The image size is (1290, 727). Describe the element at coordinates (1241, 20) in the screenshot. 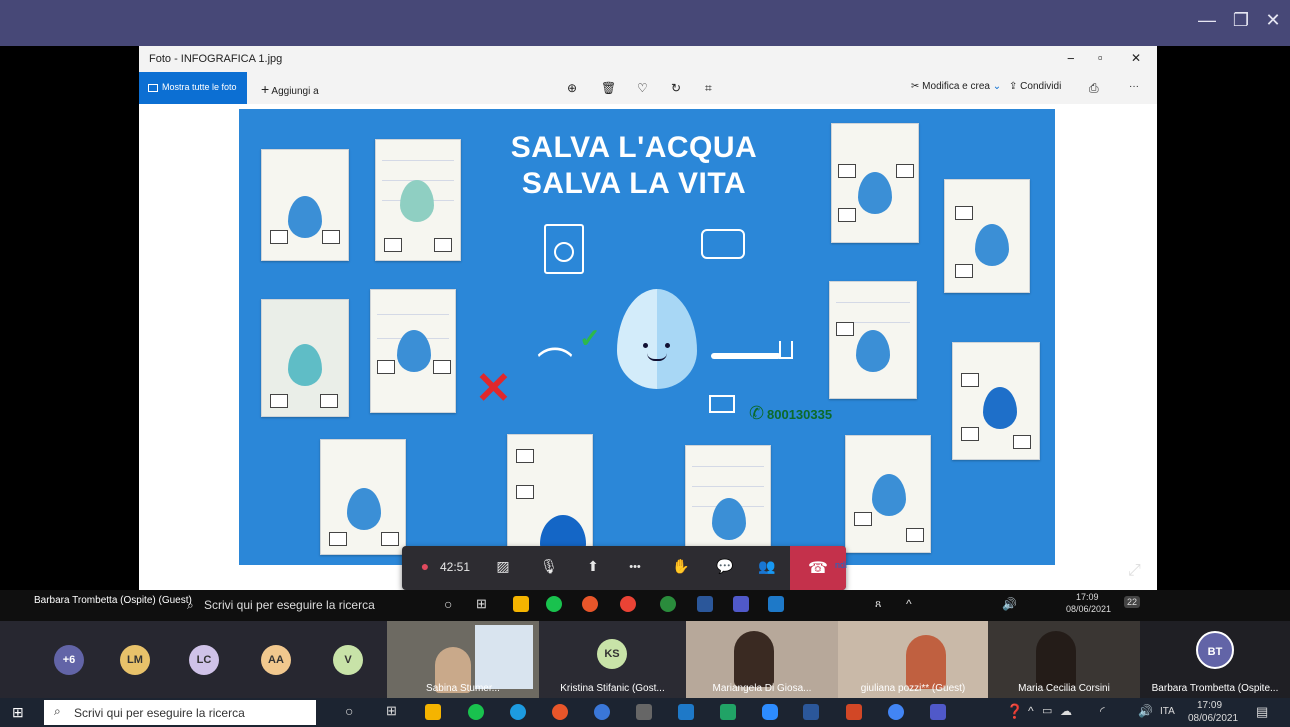

I see `teams-restore-button: ❐` at that location.